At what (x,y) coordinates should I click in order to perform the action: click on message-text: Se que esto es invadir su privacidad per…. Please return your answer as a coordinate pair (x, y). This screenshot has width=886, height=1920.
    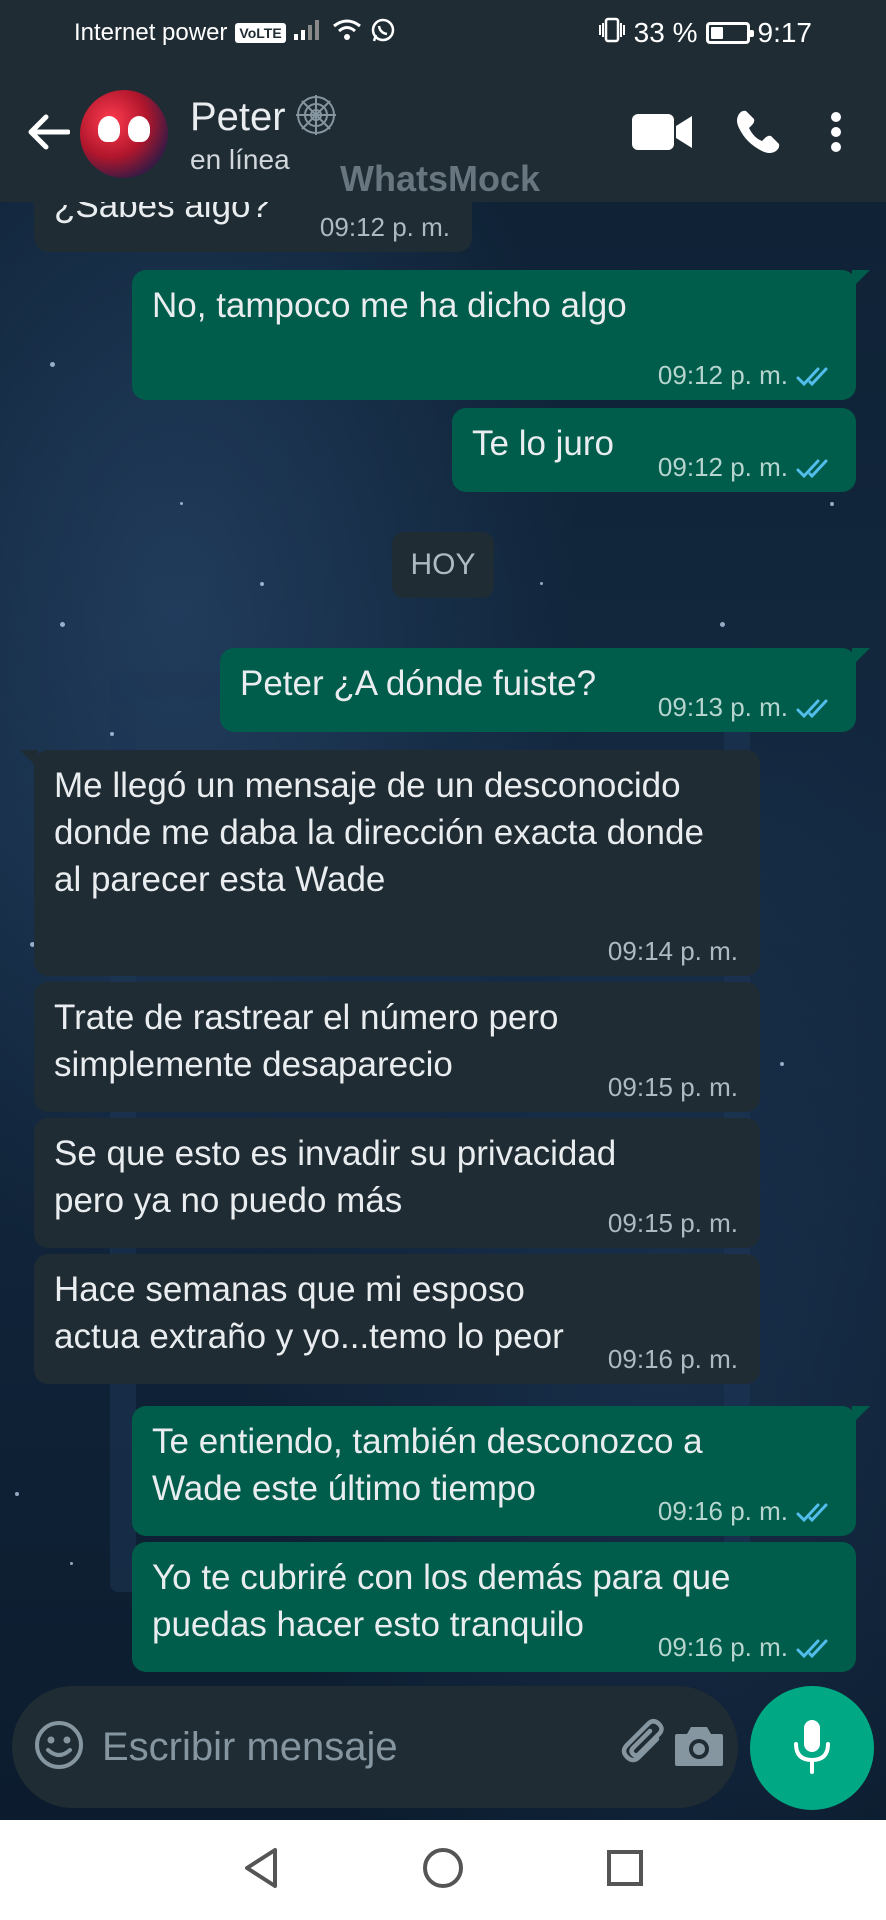
    Looking at the image, I should click on (335, 1177).